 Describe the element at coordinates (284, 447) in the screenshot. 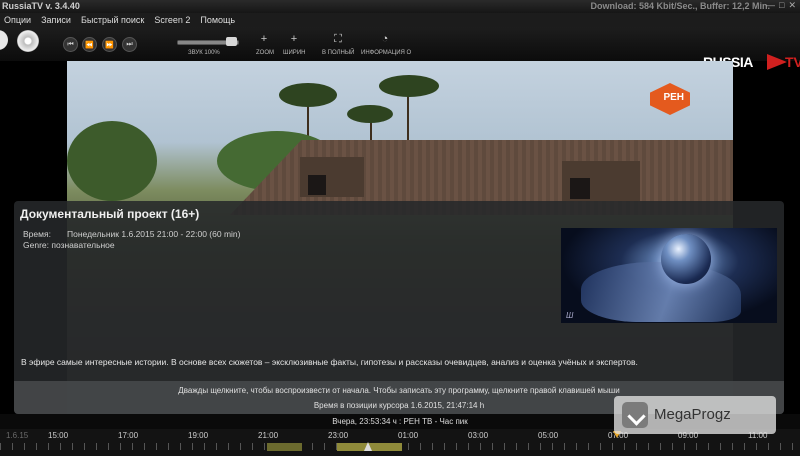

I see `program-block` at that location.